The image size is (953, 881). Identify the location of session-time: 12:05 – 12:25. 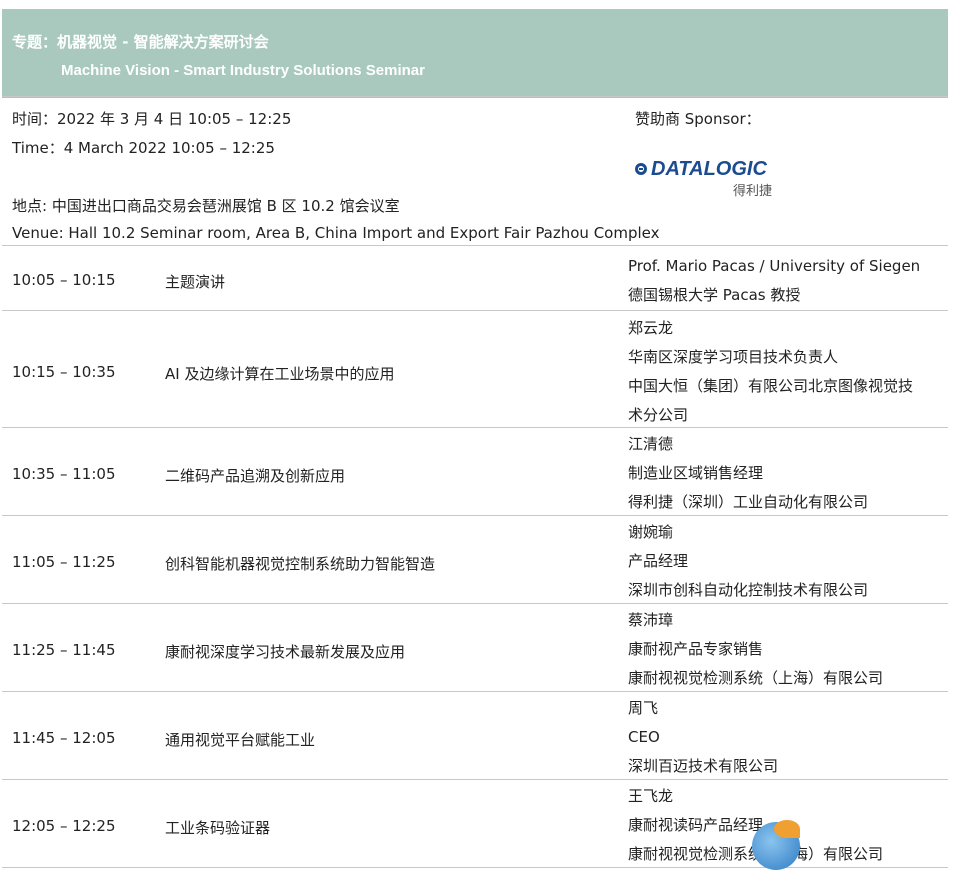
(64, 826).